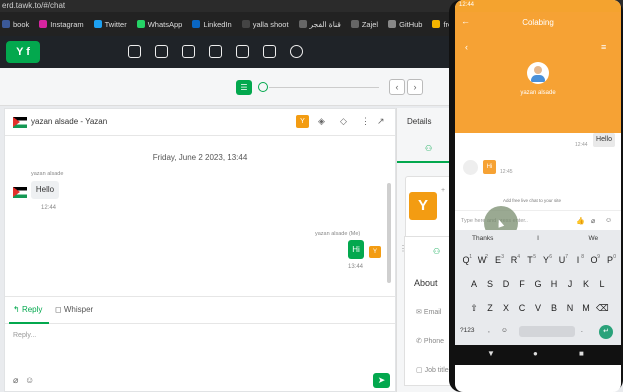 Image resolution: width=623 pixels, height=392 pixels. What do you see at coordinates (514, 260) in the screenshot?
I see `keyboard-key: R4` at bounding box center [514, 260].